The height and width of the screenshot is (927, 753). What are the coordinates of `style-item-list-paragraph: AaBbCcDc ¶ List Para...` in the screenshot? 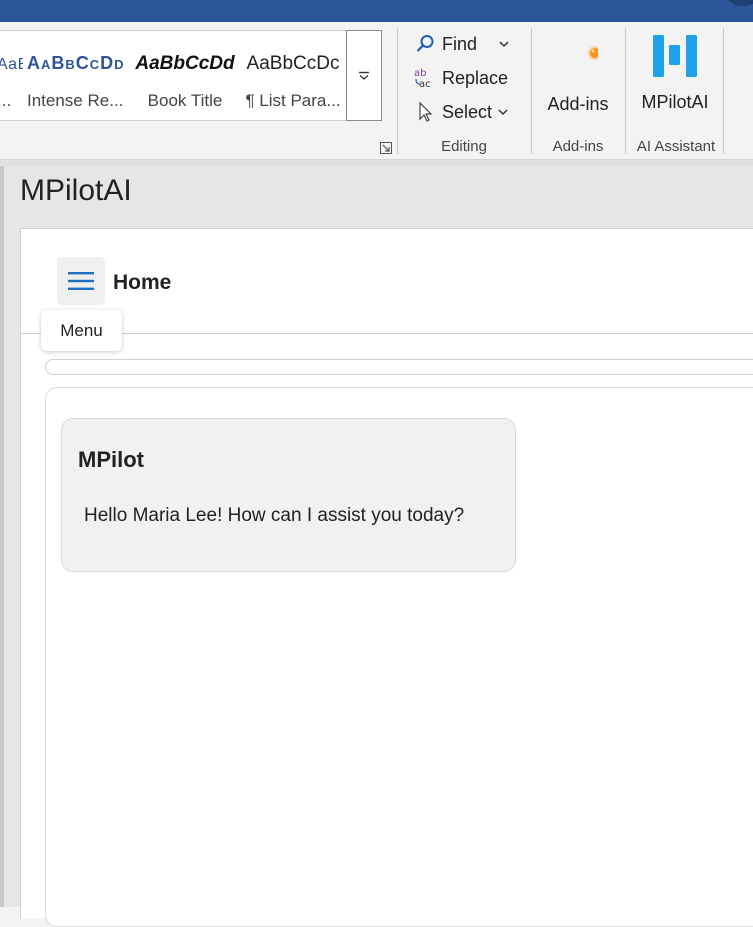 It's located at (293, 75).